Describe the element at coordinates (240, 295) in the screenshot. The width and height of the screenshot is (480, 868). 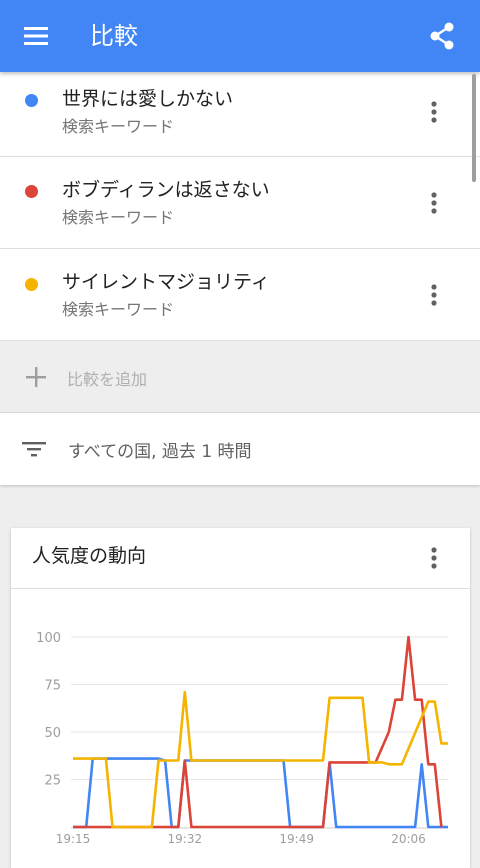
I see `term-item: サイレントマジョリティ 検索キーワード` at that location.